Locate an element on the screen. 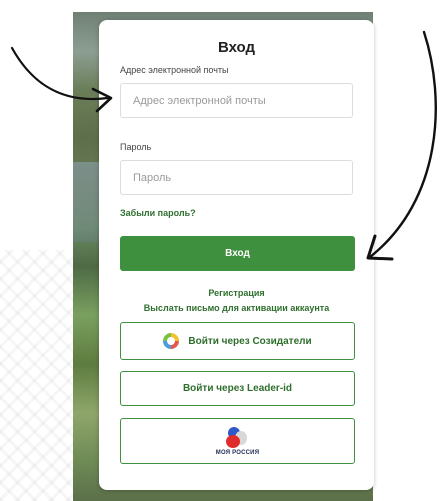 Image resolution: width=442 pixels, height=501 pixels. email-field is located at coordinates (236, 100).